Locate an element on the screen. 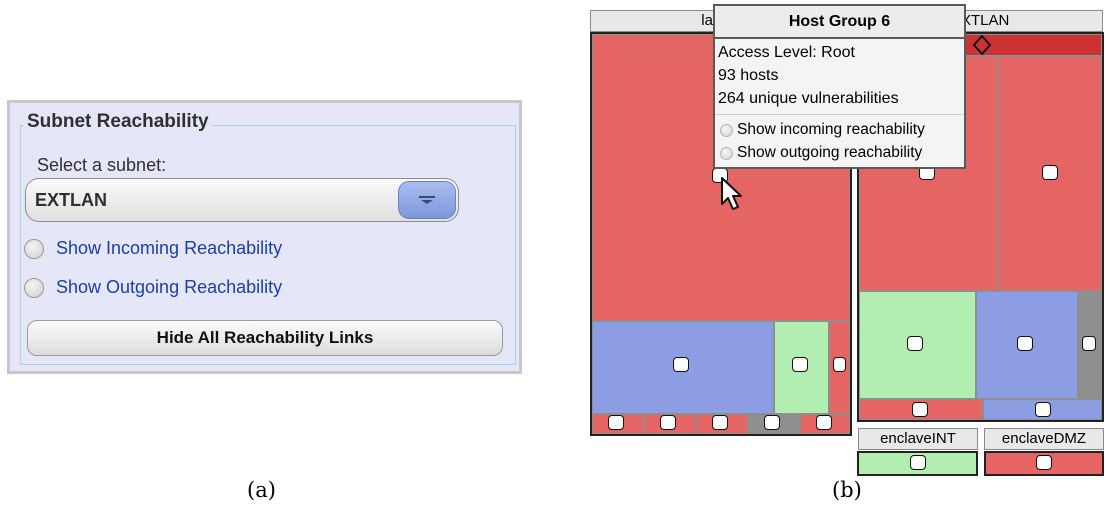 The width and height of the screenshot is (1107, 523). dropdown-button is located at coordinates (427, 200).